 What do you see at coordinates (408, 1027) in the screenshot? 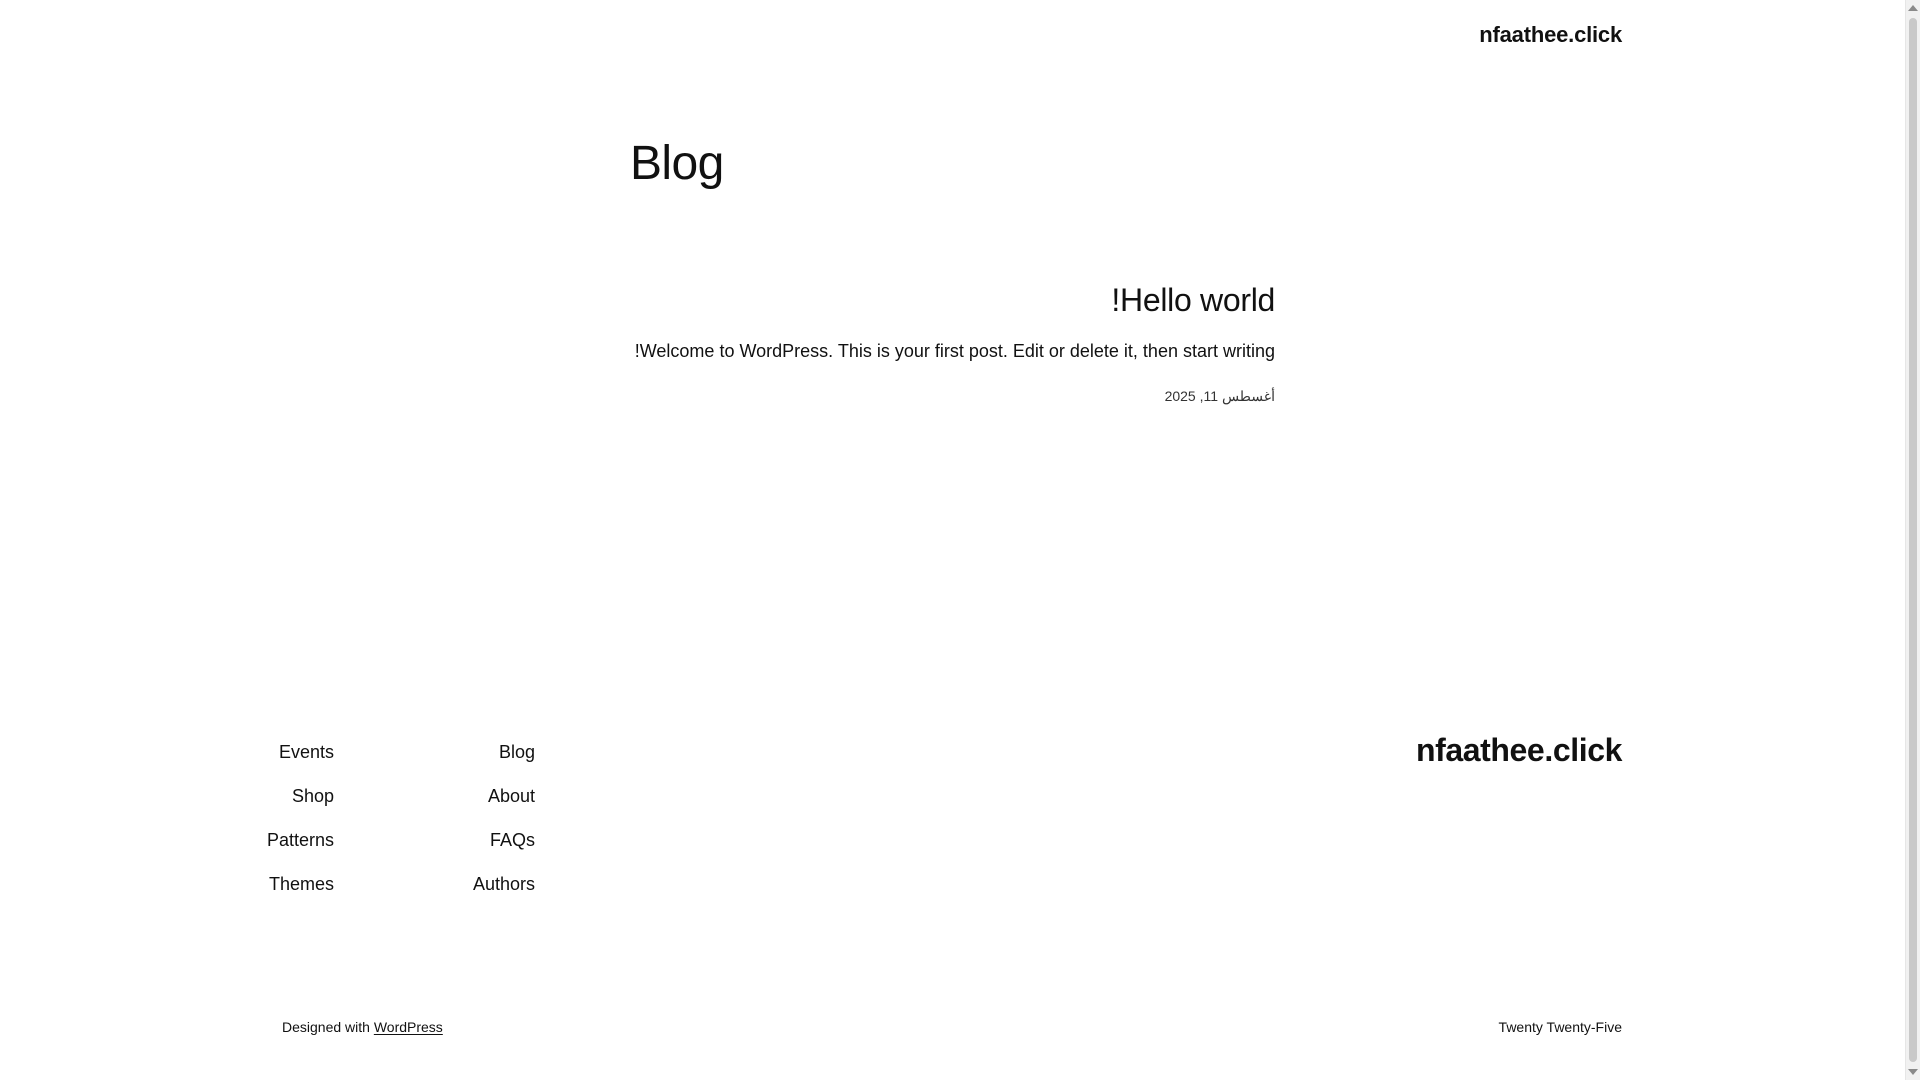
I see `wordpress-link: WordPress` at bounding box center [408, 1027].